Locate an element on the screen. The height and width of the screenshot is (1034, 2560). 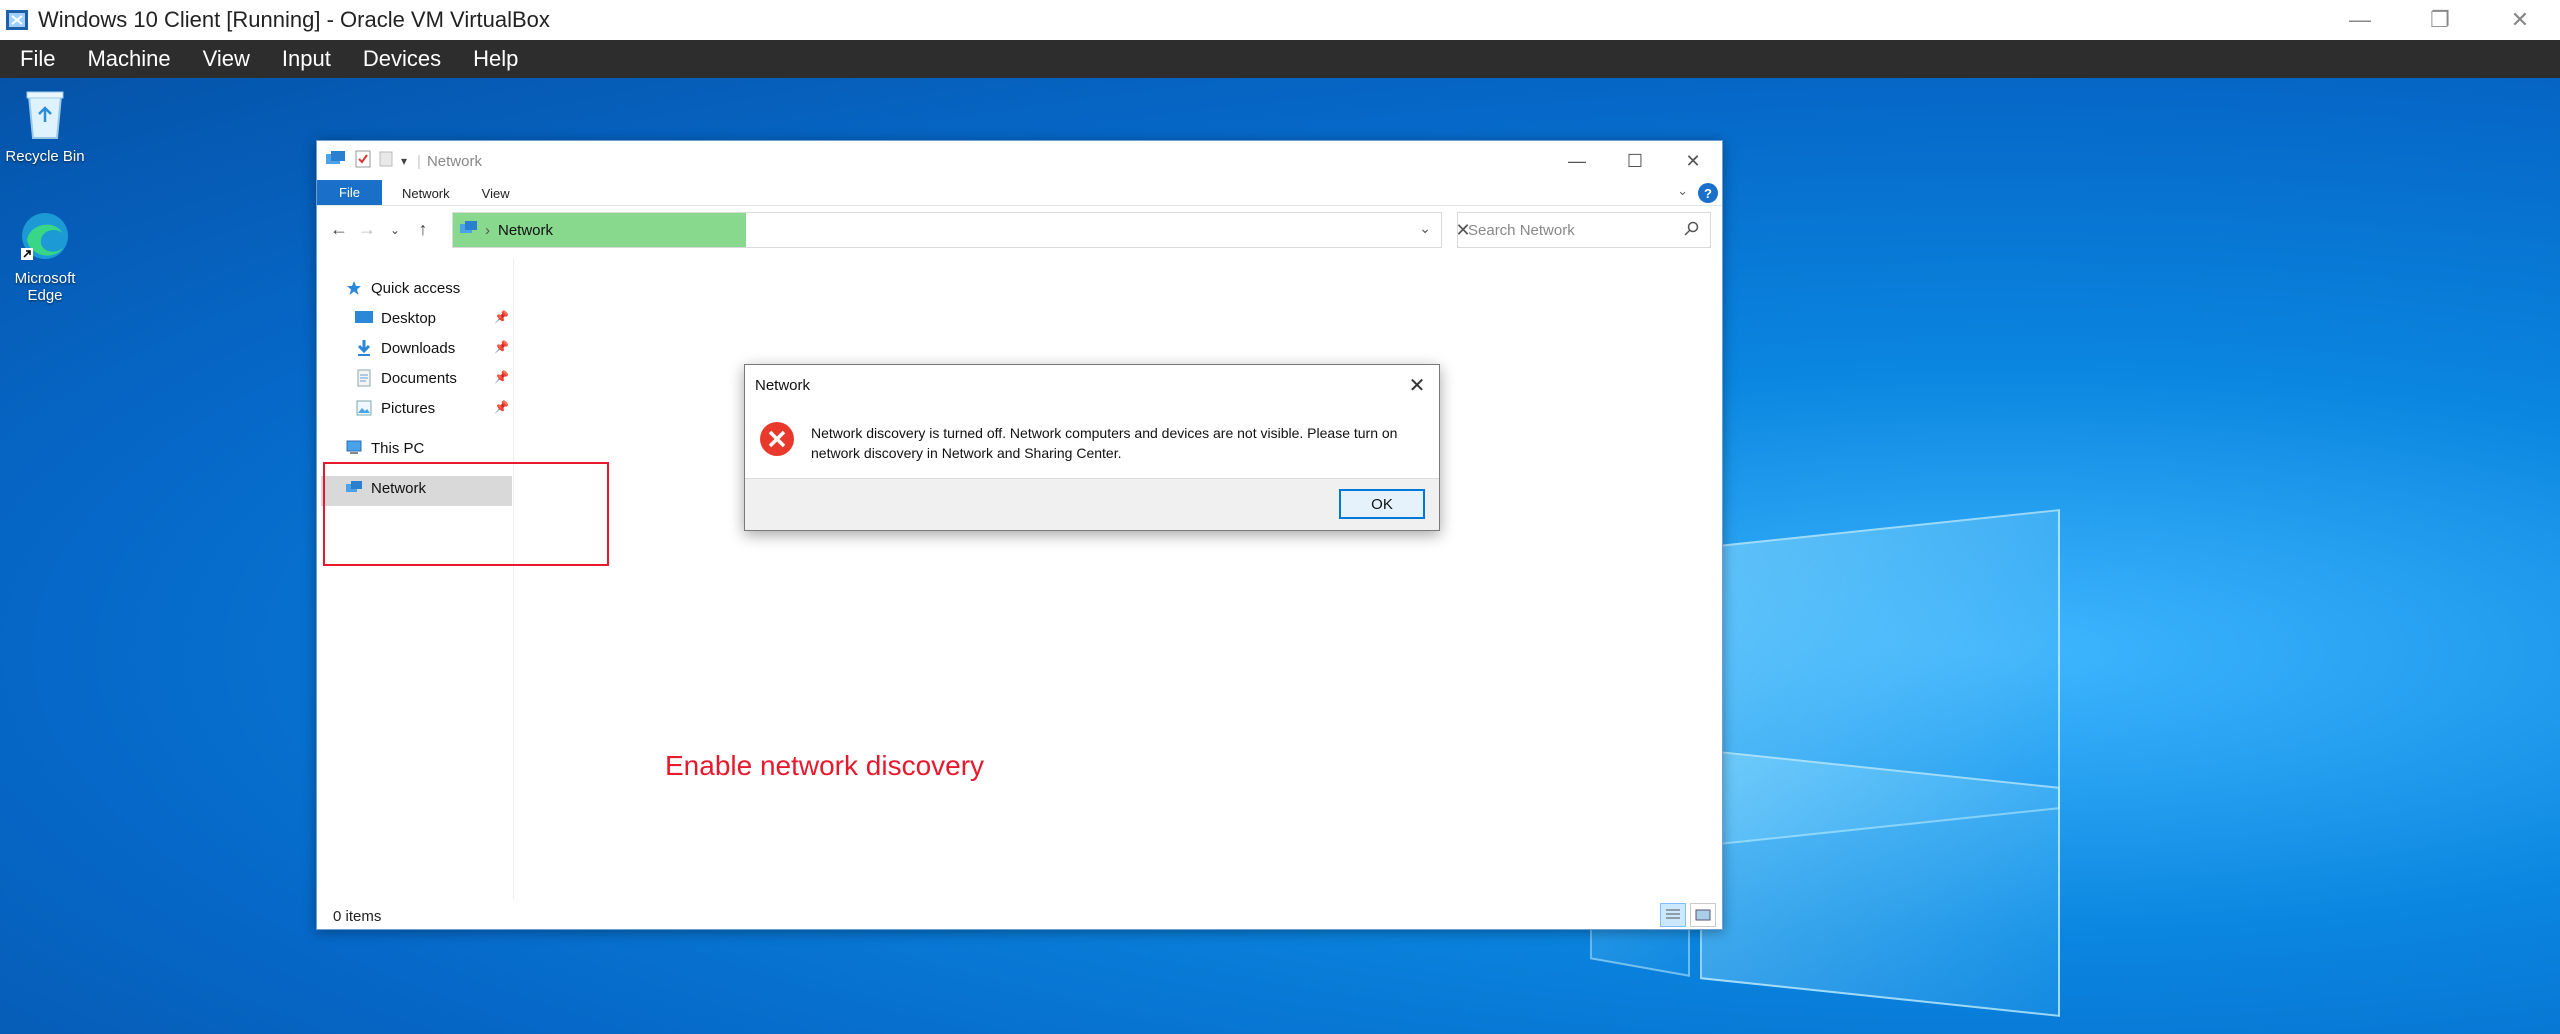
explorer-maximize-button: ☐ is located at coordinates (1635, 161).